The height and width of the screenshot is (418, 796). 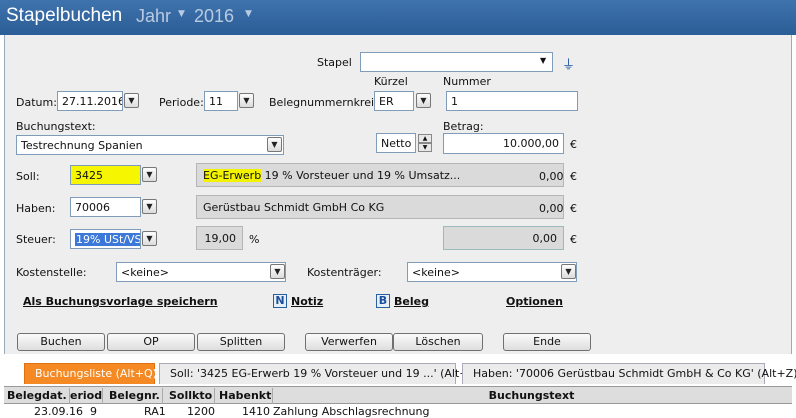 I want to click on stapel-label: Stapel, so click(x=334, y=62).